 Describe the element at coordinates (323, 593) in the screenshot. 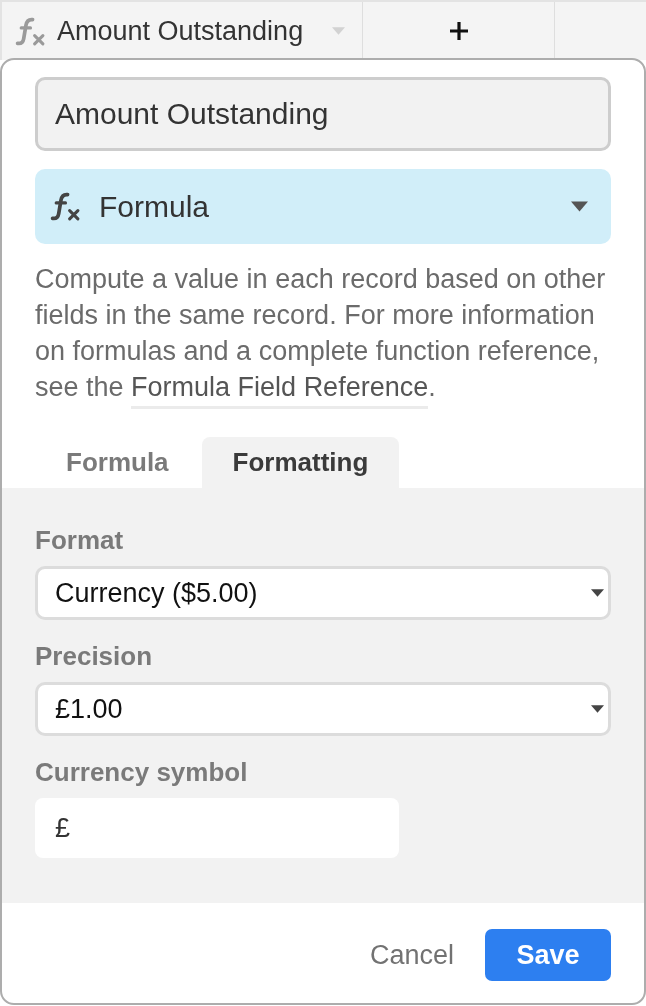

I see `dropdown-select: Currency ($5.00)` at that location.